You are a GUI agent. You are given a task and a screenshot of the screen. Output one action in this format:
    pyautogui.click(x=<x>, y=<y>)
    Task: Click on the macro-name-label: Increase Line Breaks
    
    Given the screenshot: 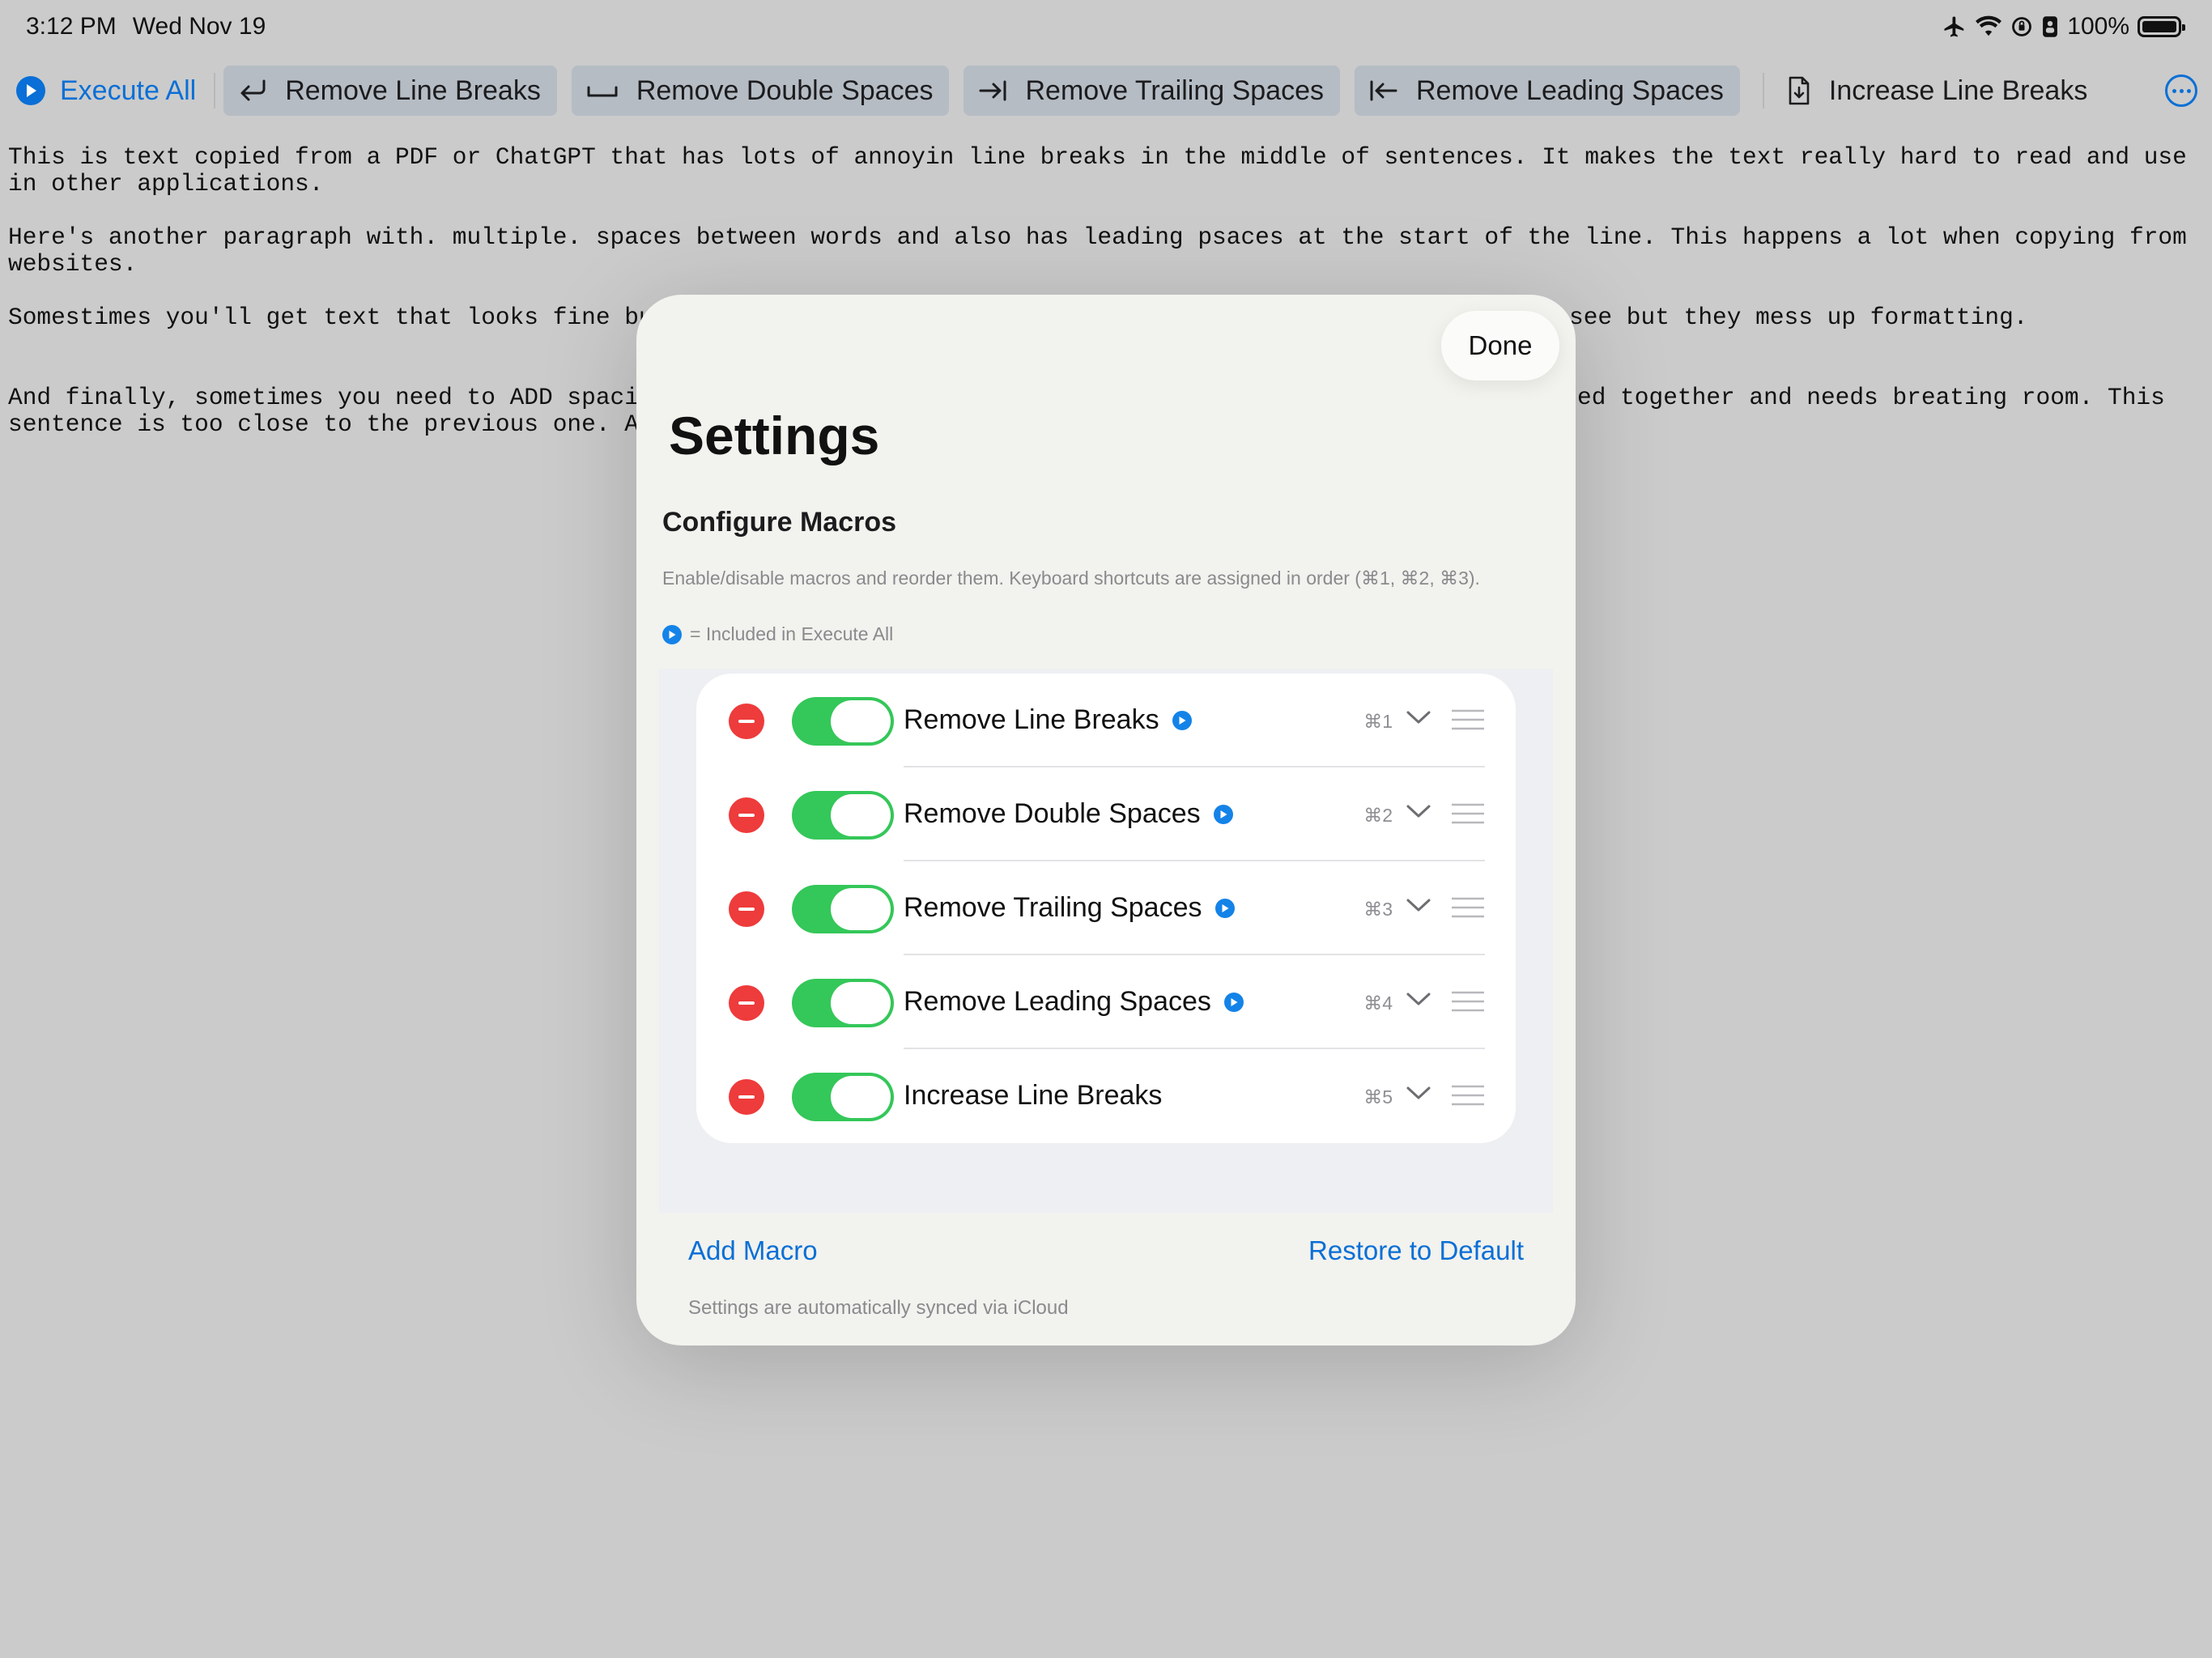 What is the action you would take?
    pyautogui.click(x=1034, y=1095)
    